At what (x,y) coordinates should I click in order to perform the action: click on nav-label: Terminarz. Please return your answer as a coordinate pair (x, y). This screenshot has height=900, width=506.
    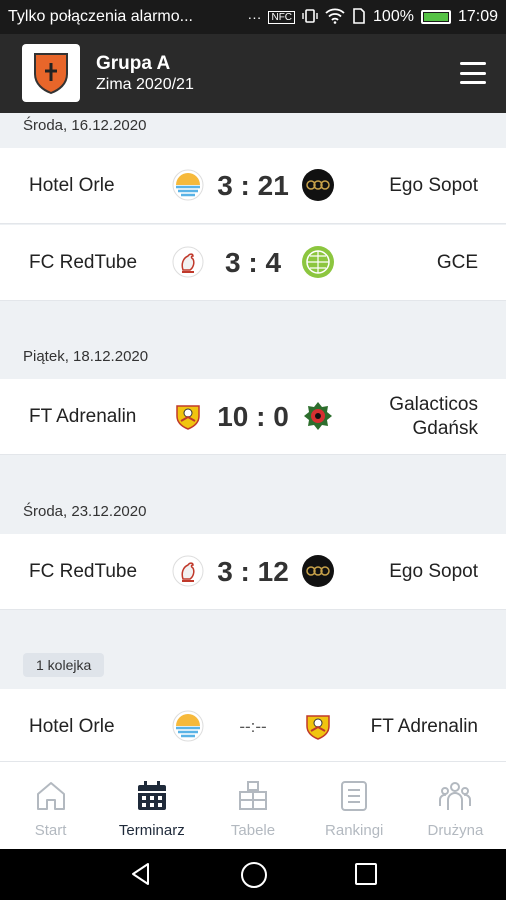
    Looking at the image, I should click on (151, 830).